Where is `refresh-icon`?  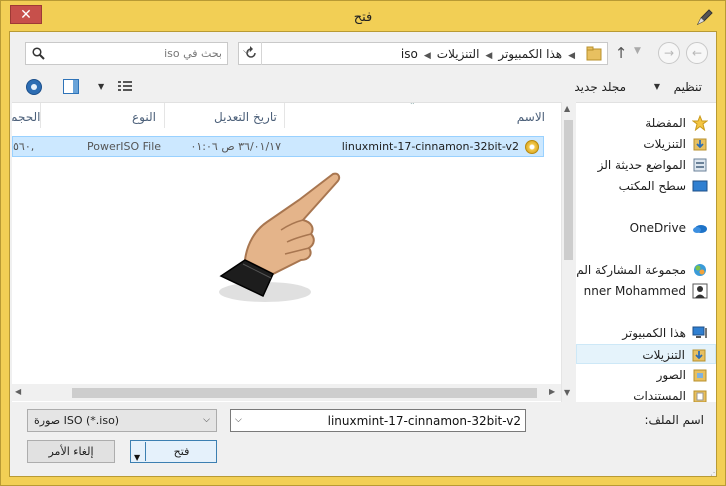
refresh-icon is located at coordinates (251, 52).